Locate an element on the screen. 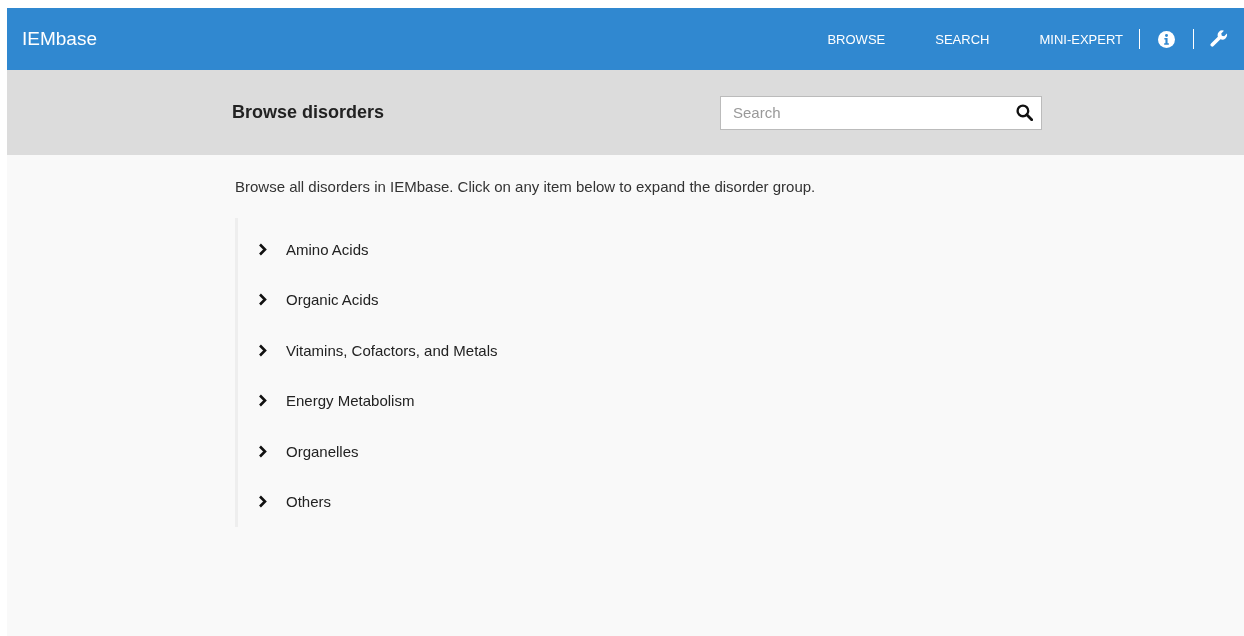 This screenshot has width=1244, height=636. disorder-group-item: Organic Acids is located at coordinates (308, 299).